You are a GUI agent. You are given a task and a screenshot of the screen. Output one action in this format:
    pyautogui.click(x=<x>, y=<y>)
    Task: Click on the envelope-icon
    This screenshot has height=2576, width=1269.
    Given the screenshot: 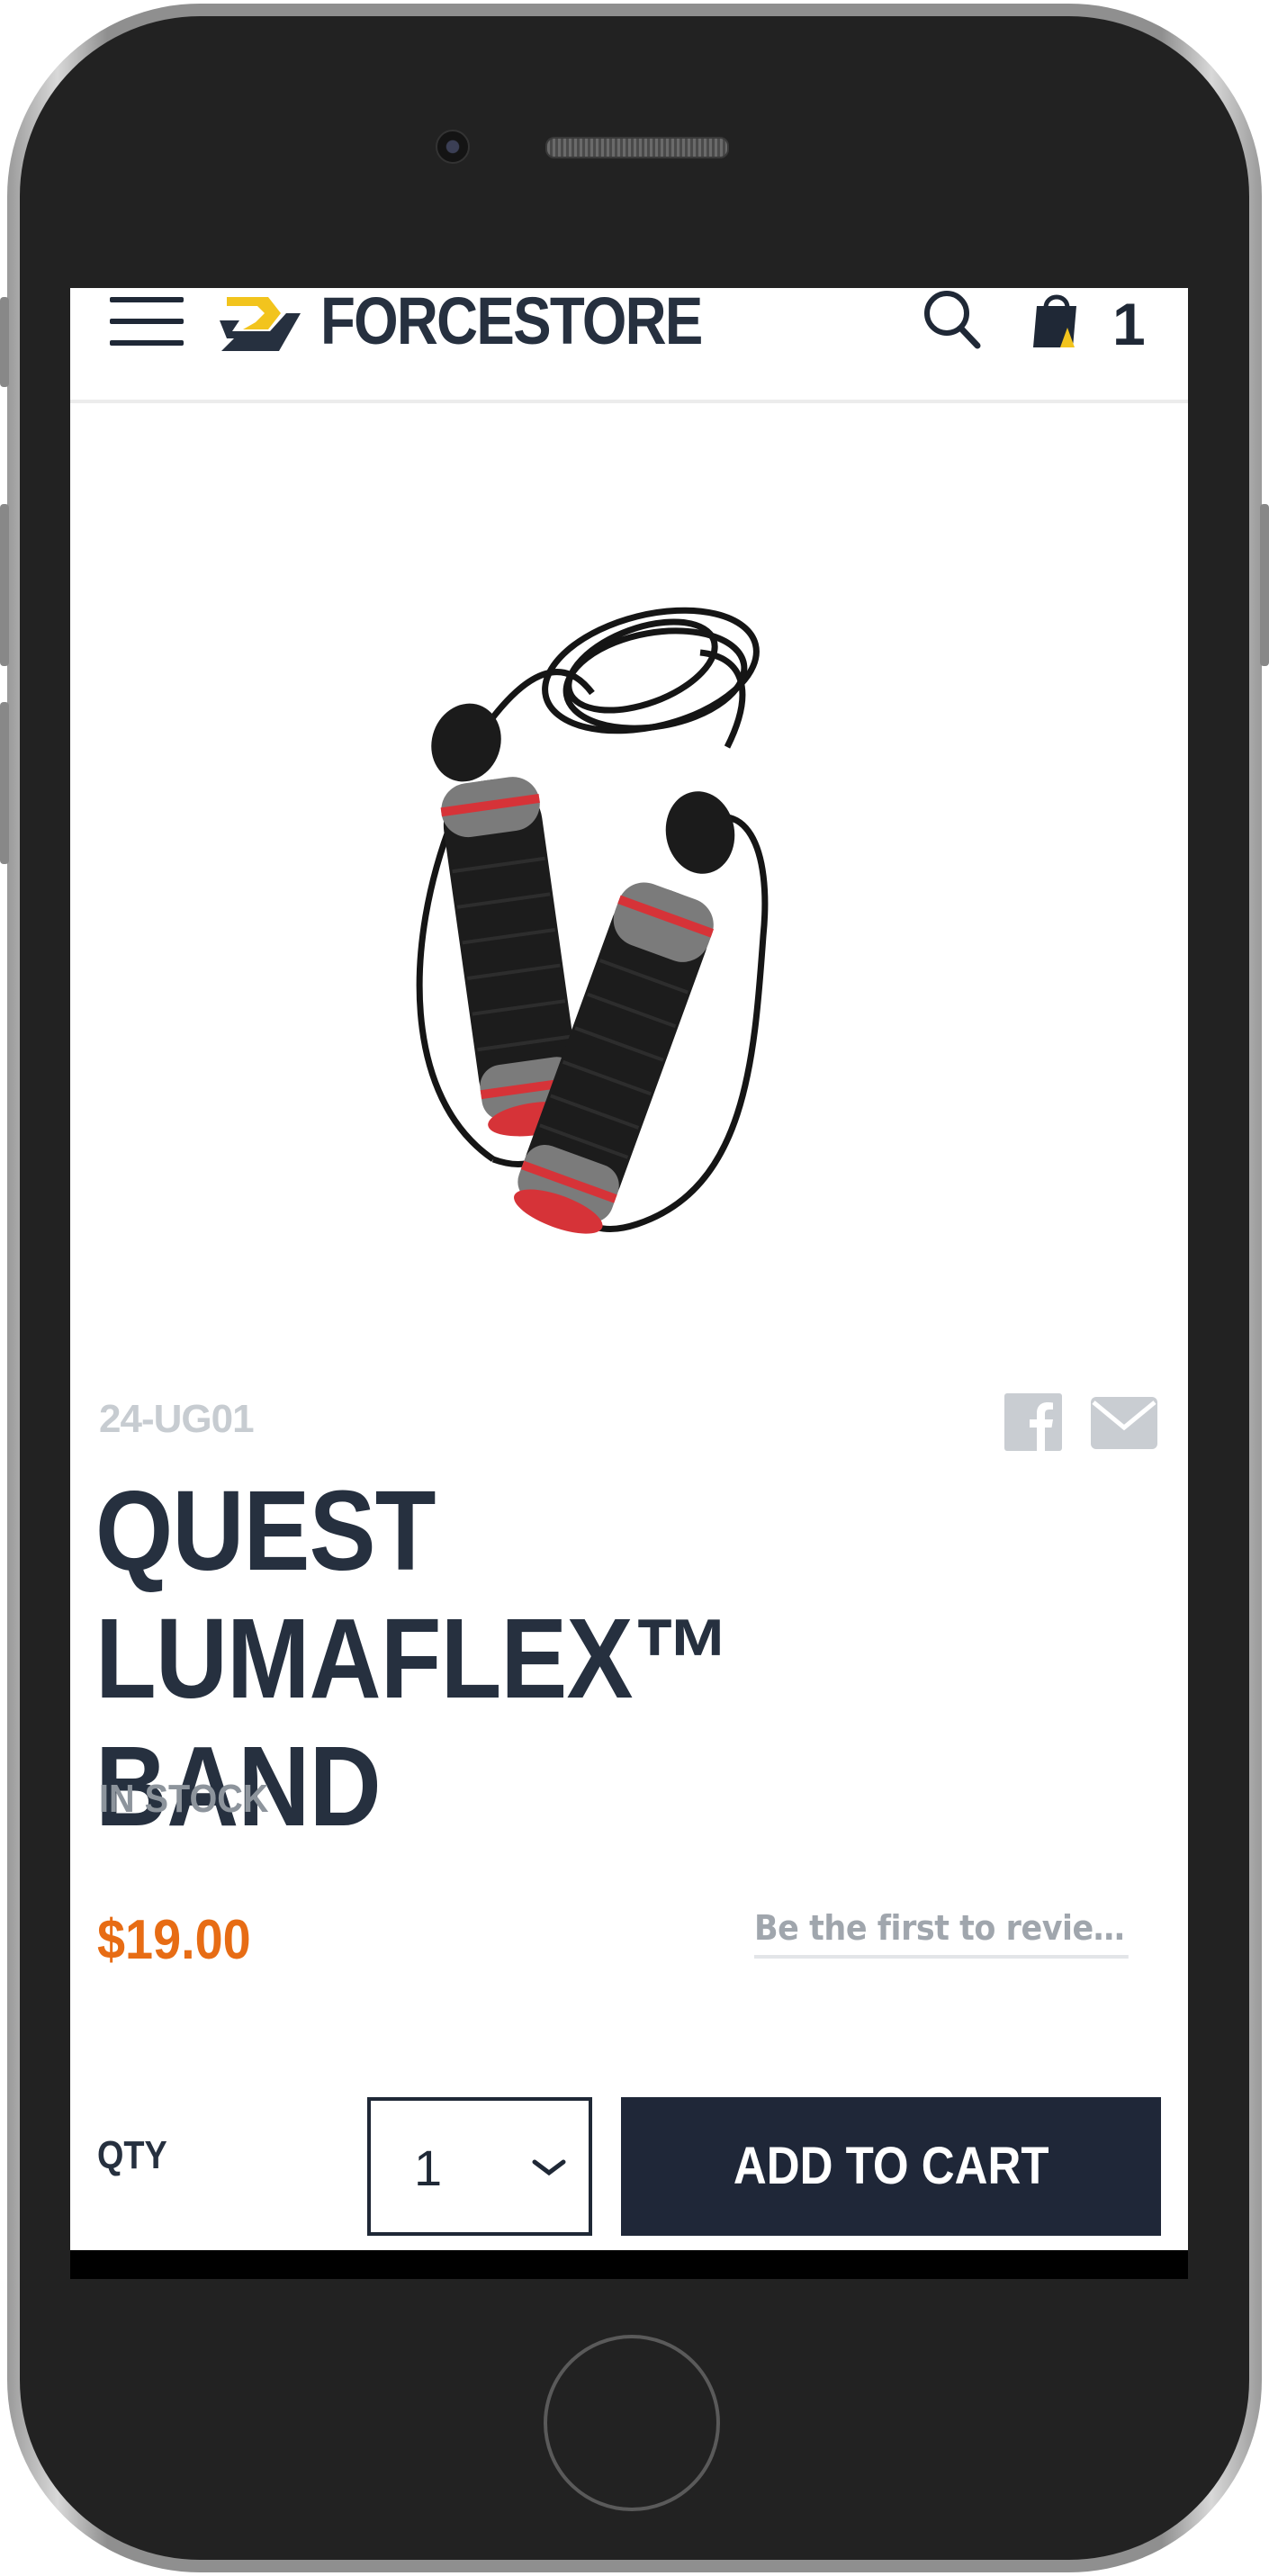 What is the action you would take?
    pyautogui.click(x=1124, y=1423)
    